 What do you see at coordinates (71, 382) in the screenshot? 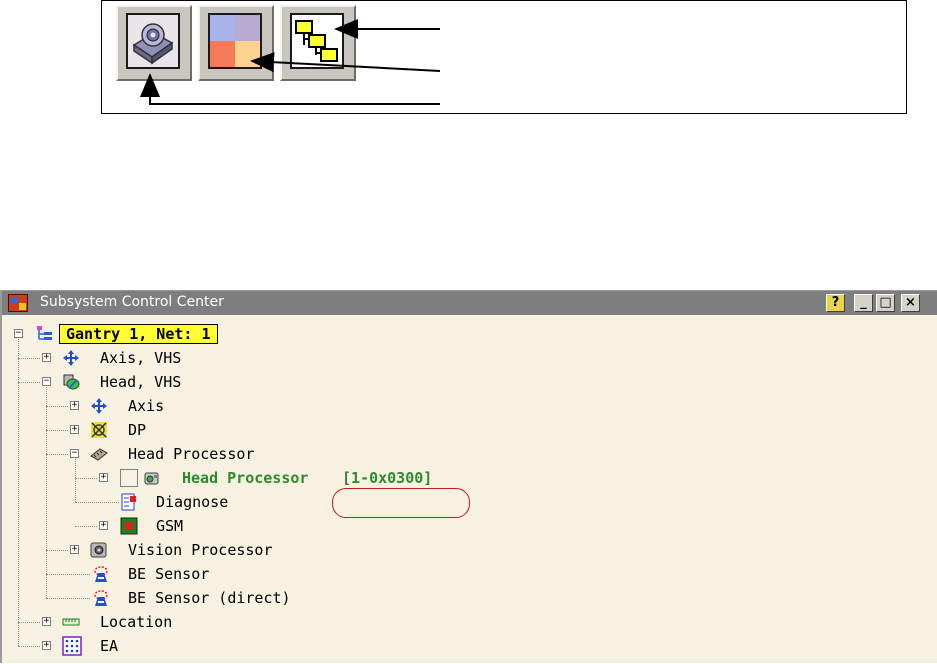
I see `head-icon` at bounding box center [71, 382].